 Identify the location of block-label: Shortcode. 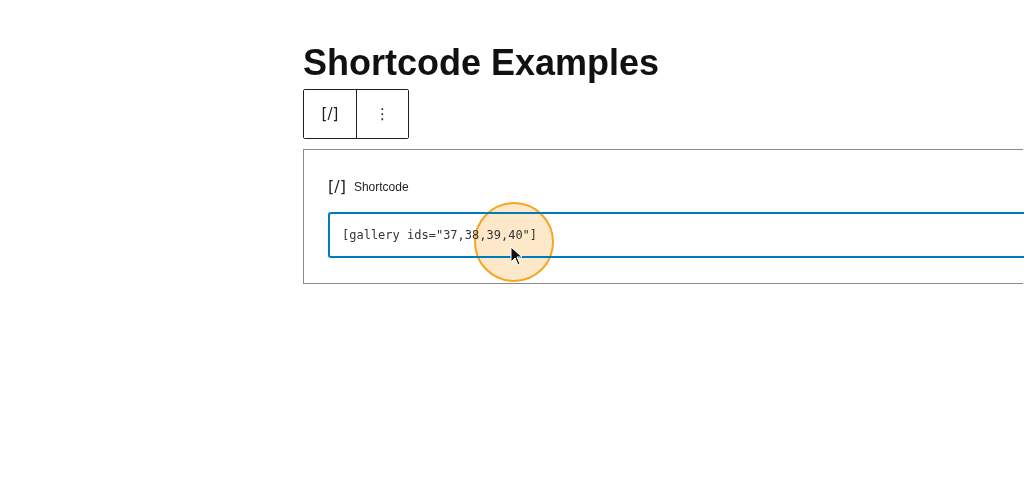
(381, 186).